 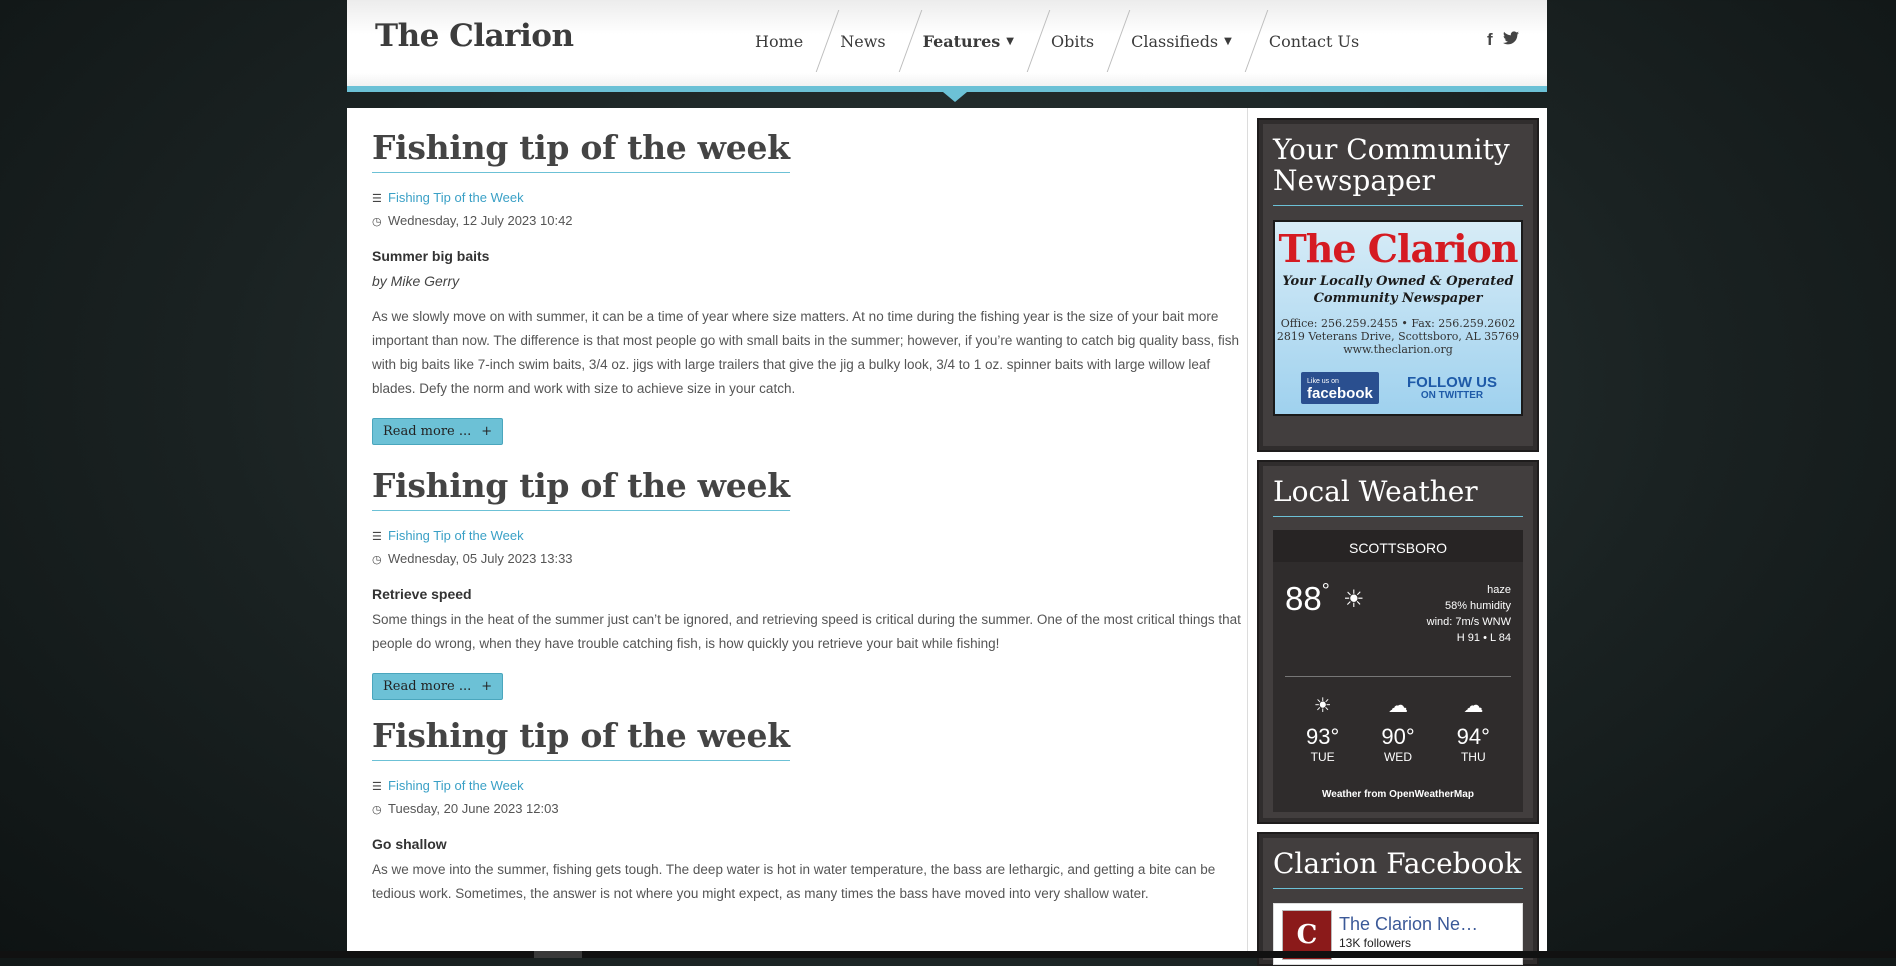 I want to click on plus-icon: +, so click(x=487, y=431).